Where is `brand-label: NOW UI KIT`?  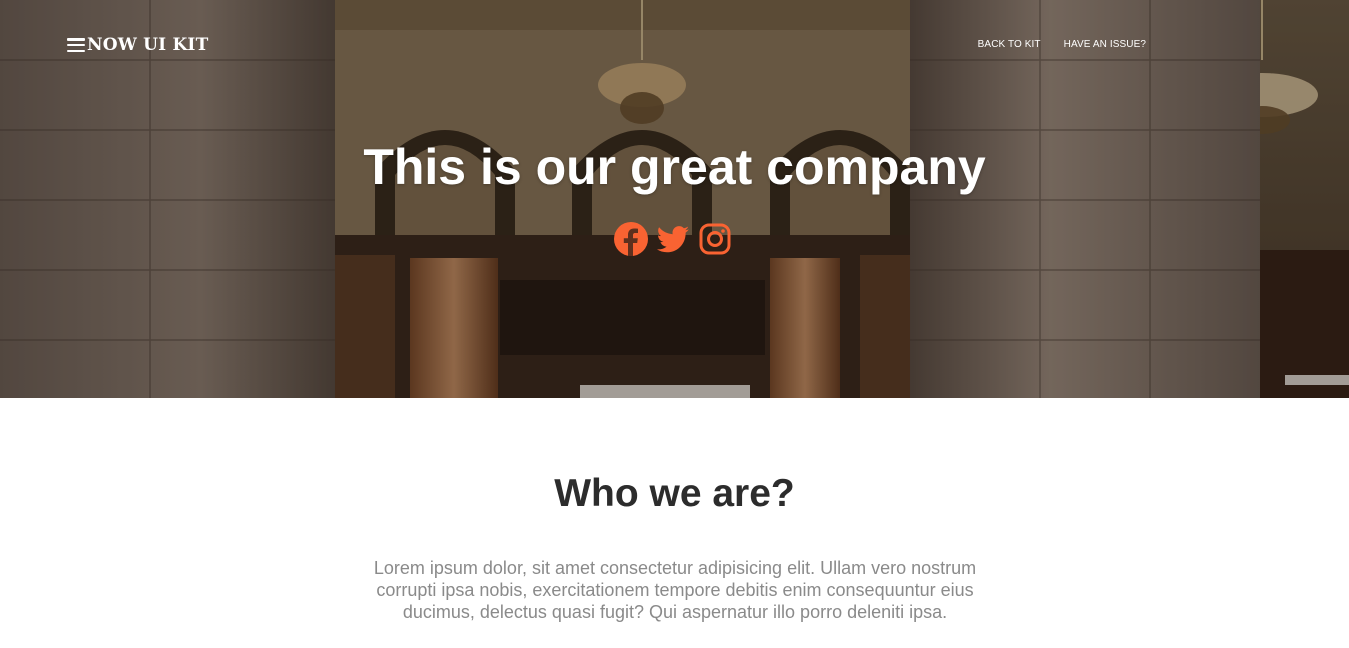
brand-label: NOW UI KIT is located at coordinates (148, 45).